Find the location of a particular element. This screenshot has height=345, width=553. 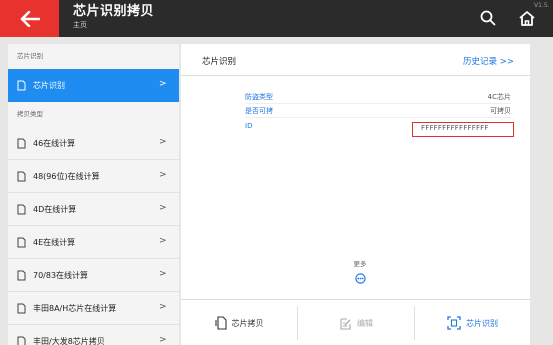

sidebar-item-label: 芯片识别 is located at coordinates (49, 85).